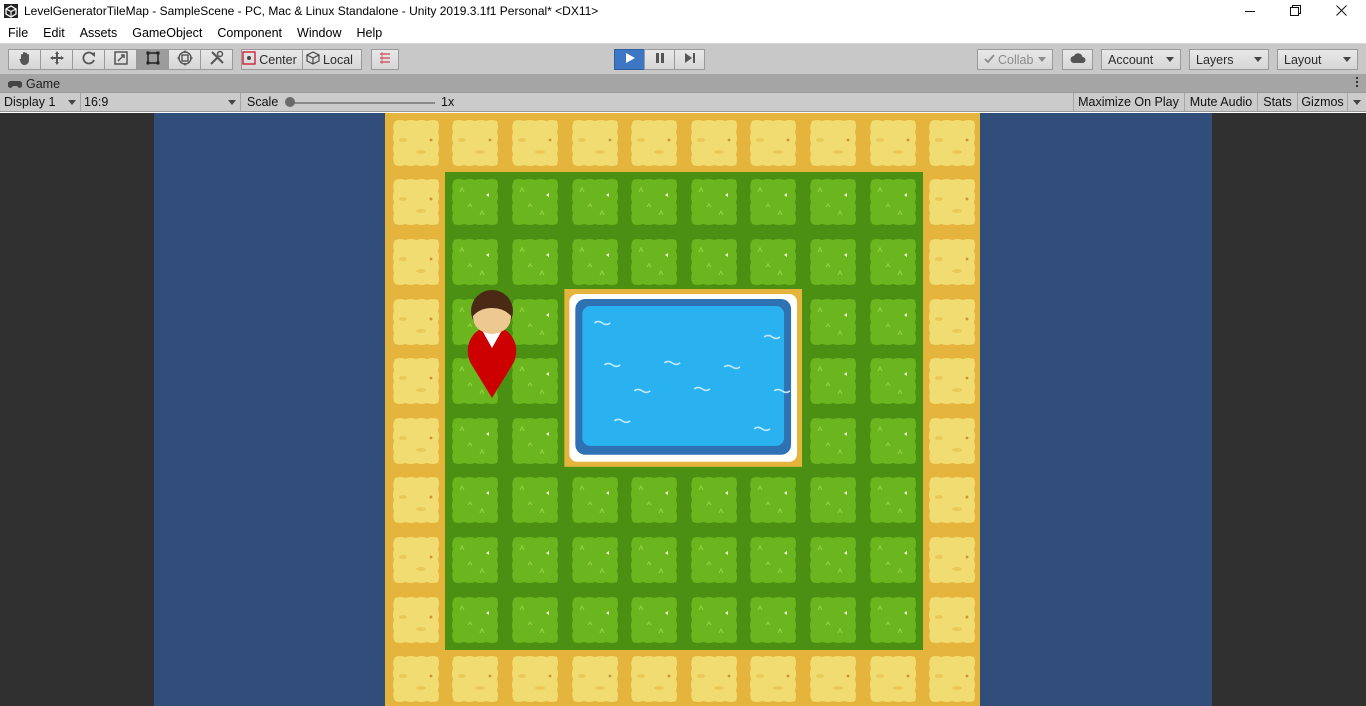 This screenshot has height=706, width=1366. What do you see at coordinates (659, 59) in the screenshot?
I see `pause-button` at bounding box center [659, 59].